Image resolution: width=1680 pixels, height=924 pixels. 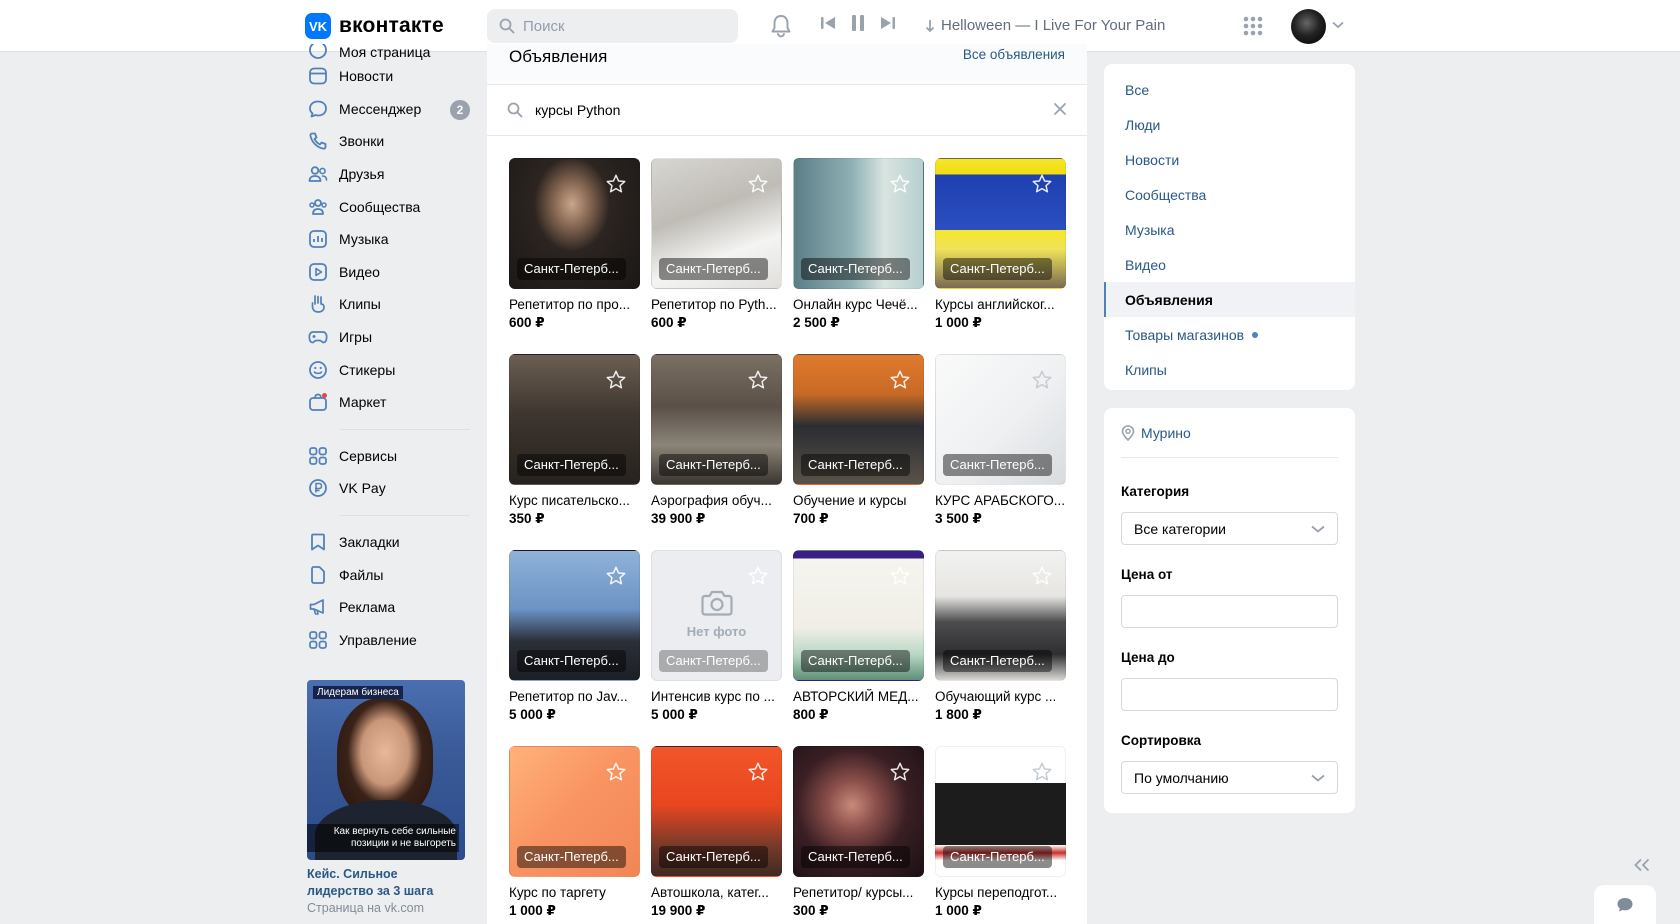 I want to click on next-track-icon, so click(x=888, y=23).